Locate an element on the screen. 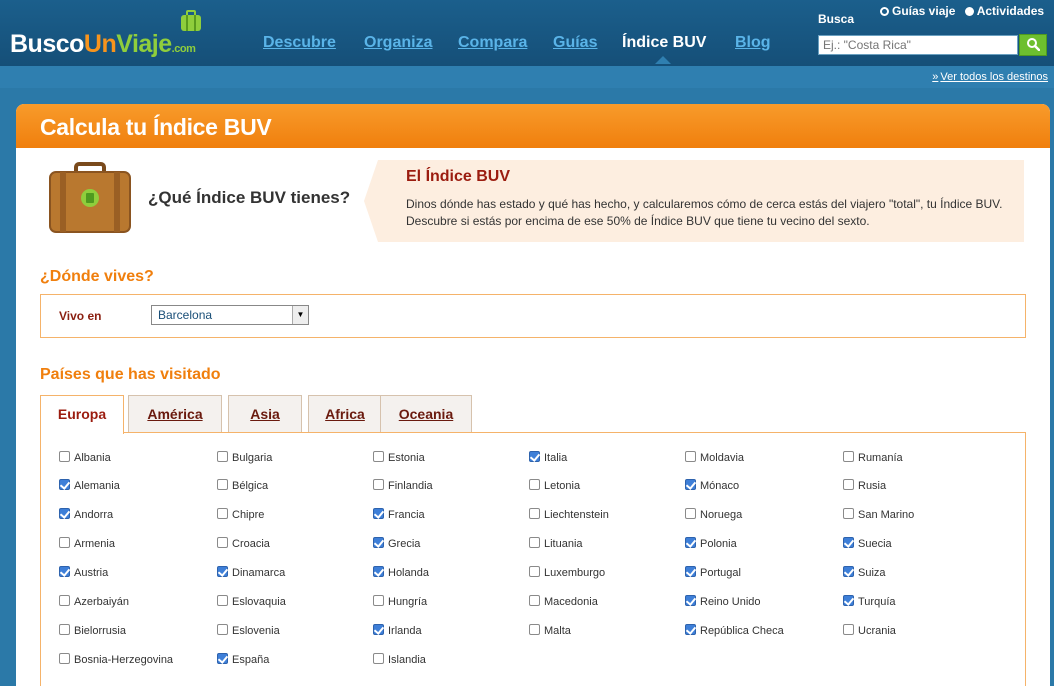 This screenshot has width=1054, height=686. country-item: Liechtenstein is located at coordinates (569, 514).